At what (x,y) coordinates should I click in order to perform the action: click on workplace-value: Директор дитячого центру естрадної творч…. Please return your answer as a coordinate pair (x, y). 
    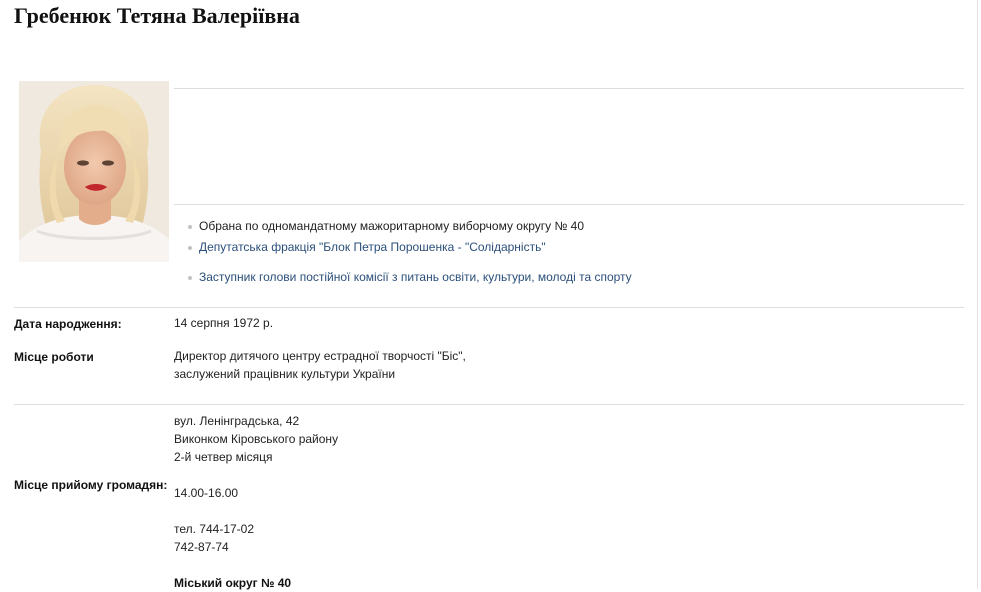
    Looking at the image, I should click on (320, 365).